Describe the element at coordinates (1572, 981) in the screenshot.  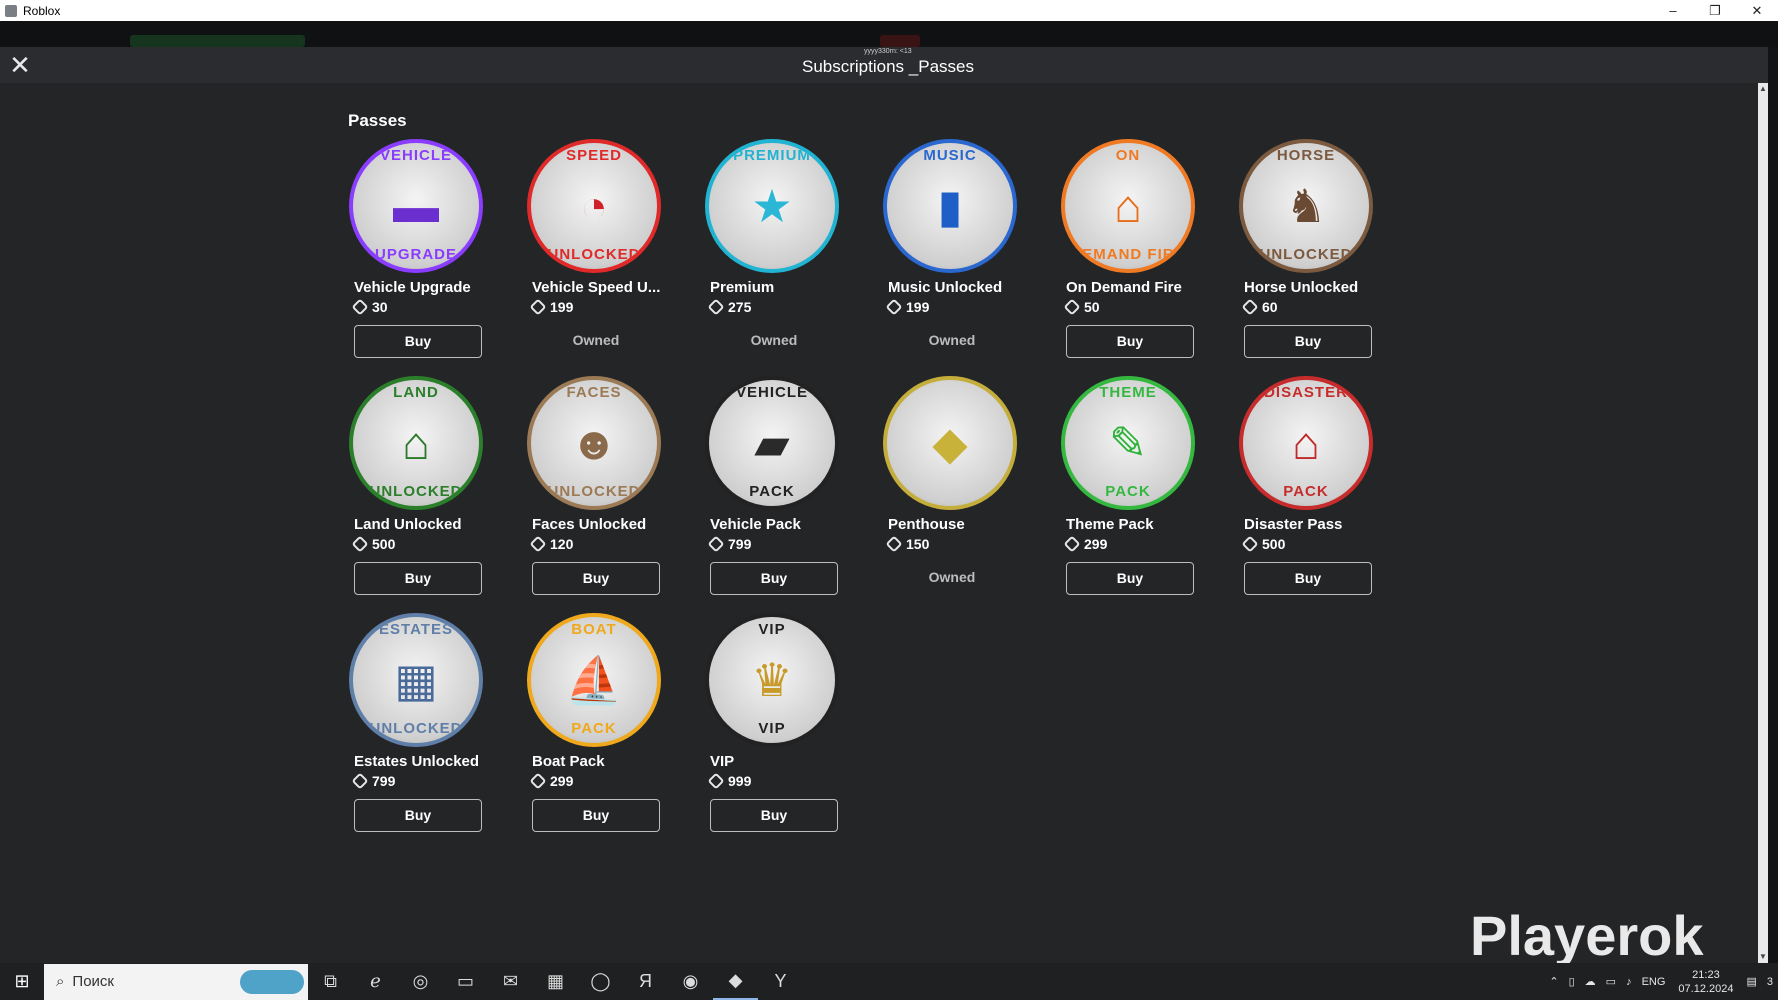
I see `tray-device-icon: ▯` at that location.